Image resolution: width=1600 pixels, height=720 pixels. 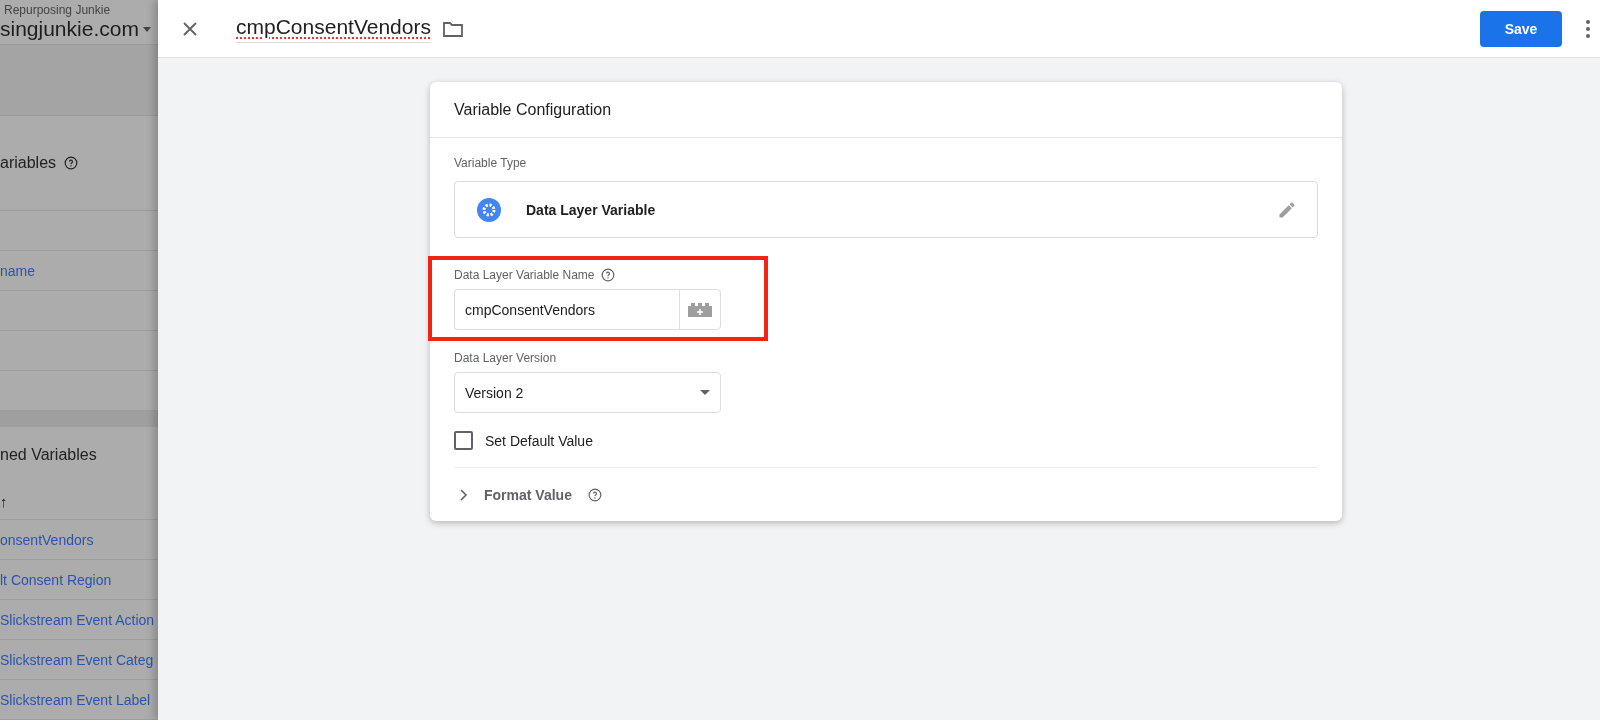 What do you see at coordinates (57, 10) in the screenshot?
I see `account-name: Repurposing Junkie` at bounding box center [57, 10].